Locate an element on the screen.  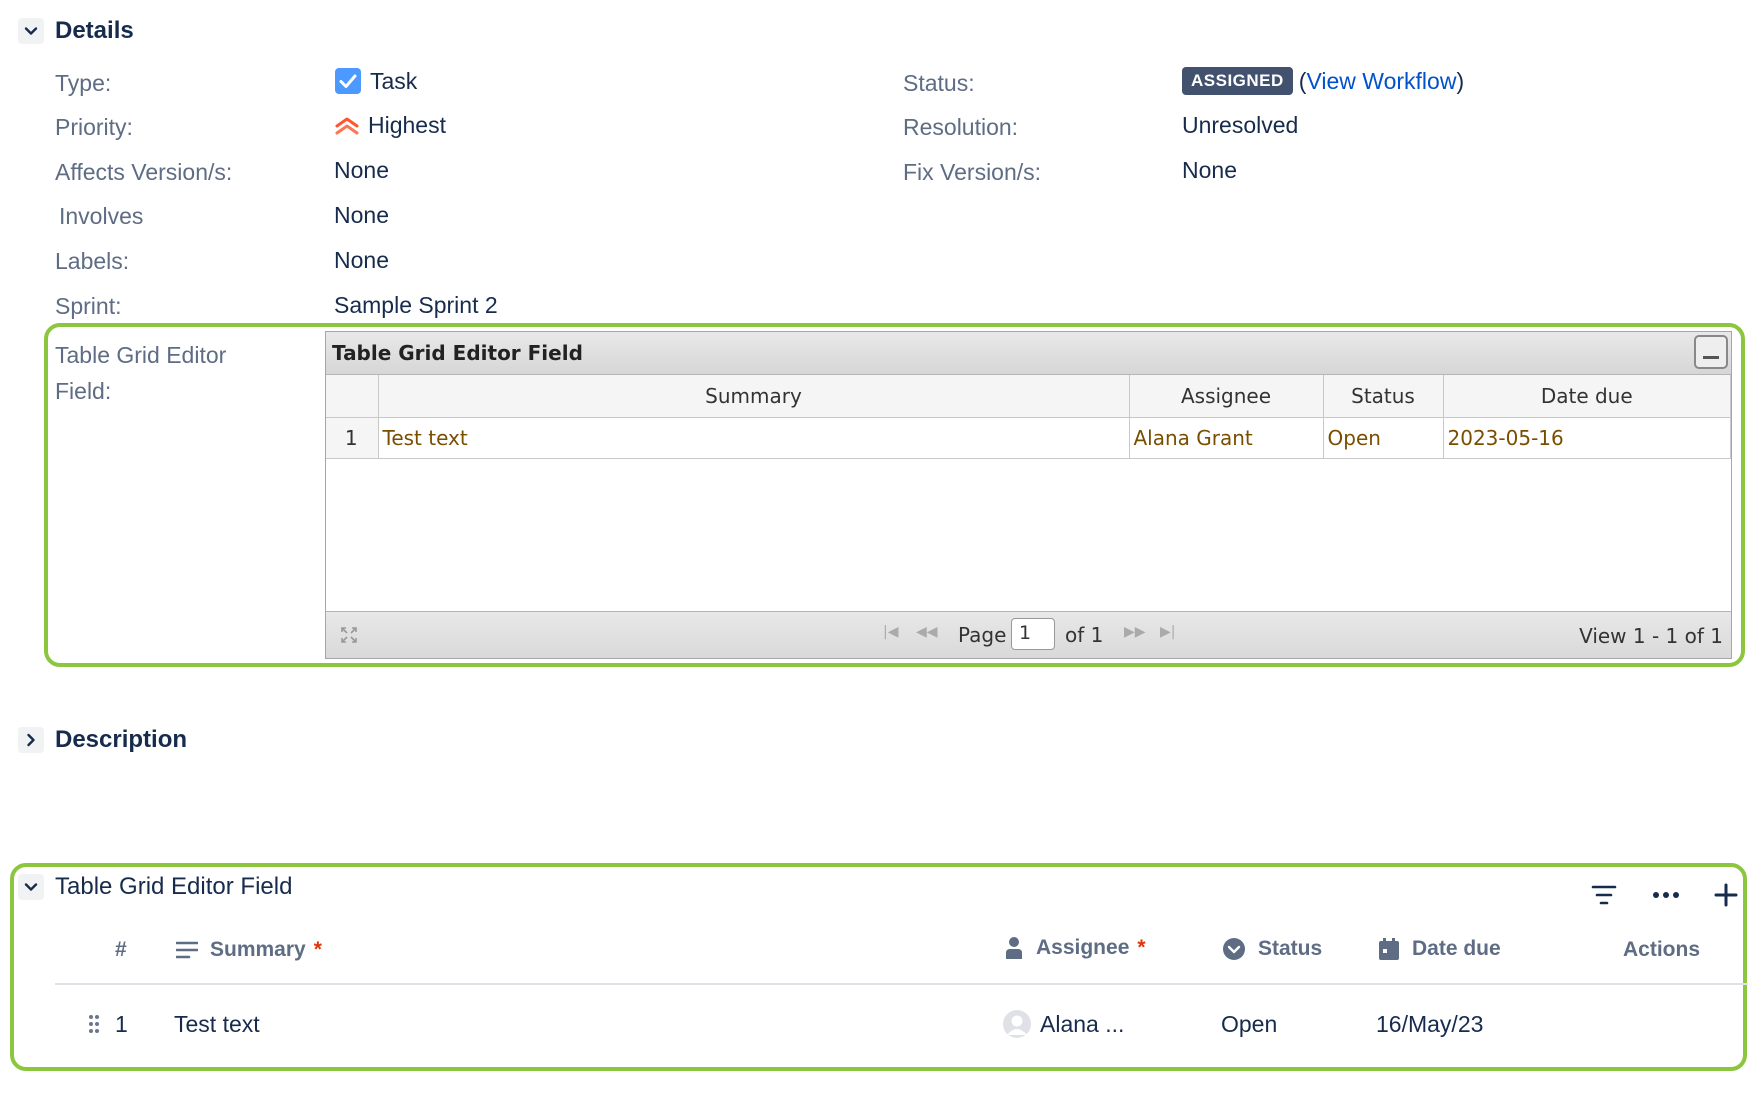
row-index: 1 is located at coordinates (121, 1024).